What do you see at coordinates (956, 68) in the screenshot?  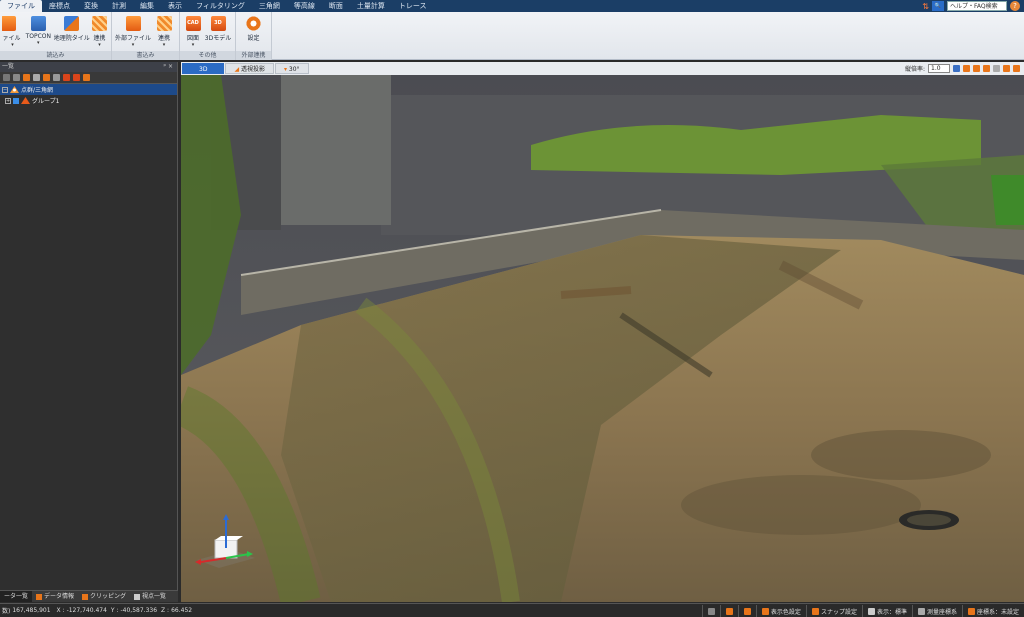 I see `home-view-icon` at bounding box center [956, 68].